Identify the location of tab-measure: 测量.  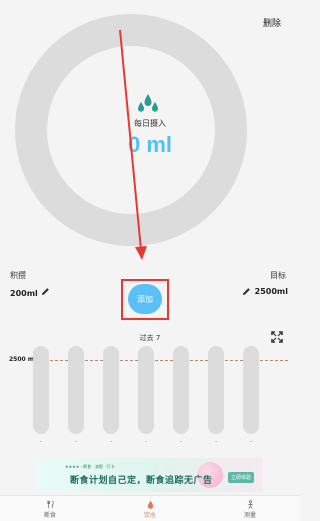
(250, 508).